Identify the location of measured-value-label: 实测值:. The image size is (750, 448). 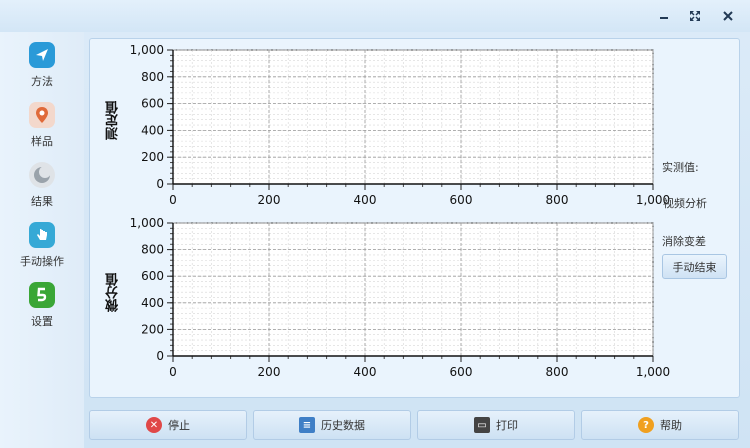
(680, 167).